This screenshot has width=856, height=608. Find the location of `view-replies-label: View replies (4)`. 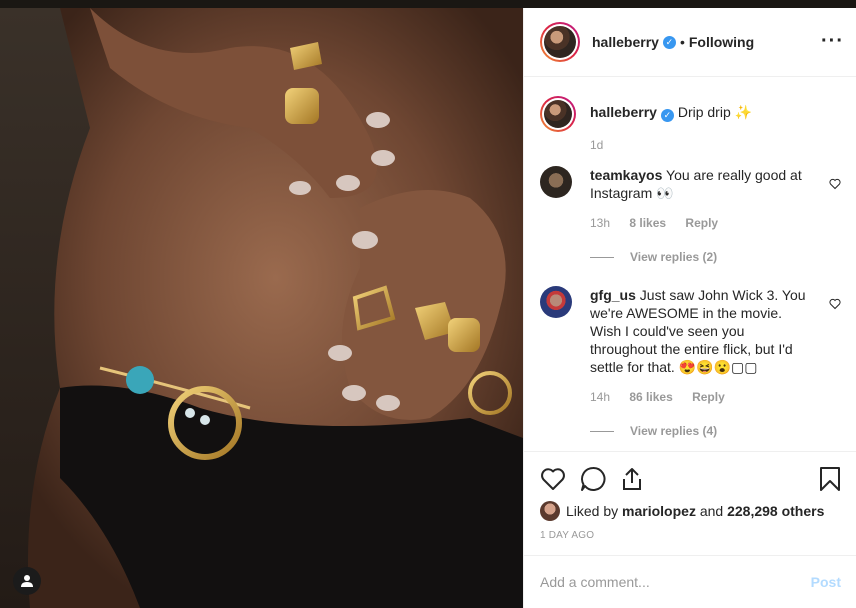

view-replies-label: View replies (4) is located at coordinates (674, 431).